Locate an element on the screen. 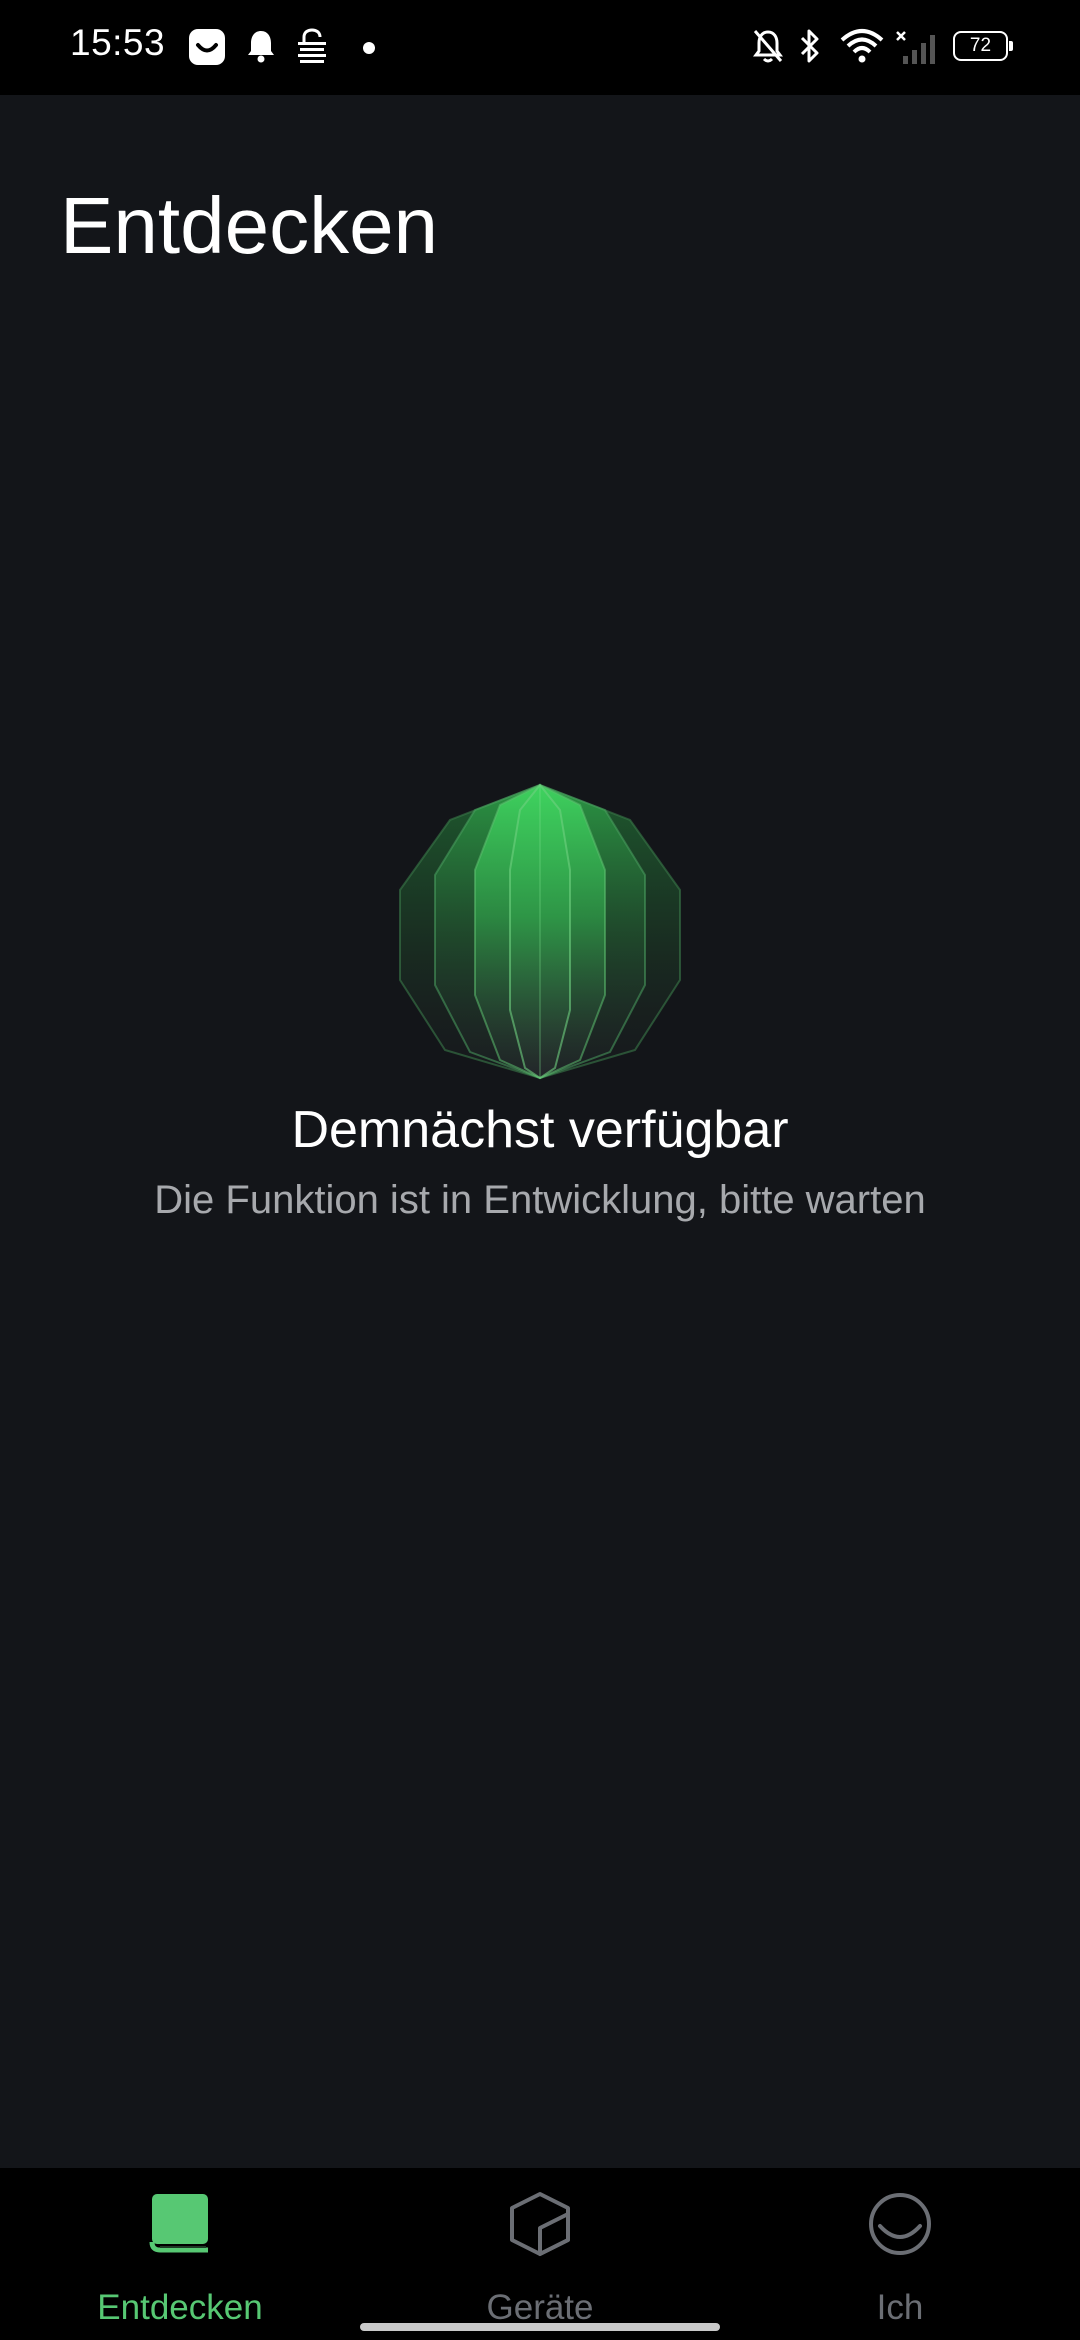 The height and width of the screenshot is (2340, 1080). bottom-navigation: Entdecken Geräte Ich is located at coordinates (540, 2254).